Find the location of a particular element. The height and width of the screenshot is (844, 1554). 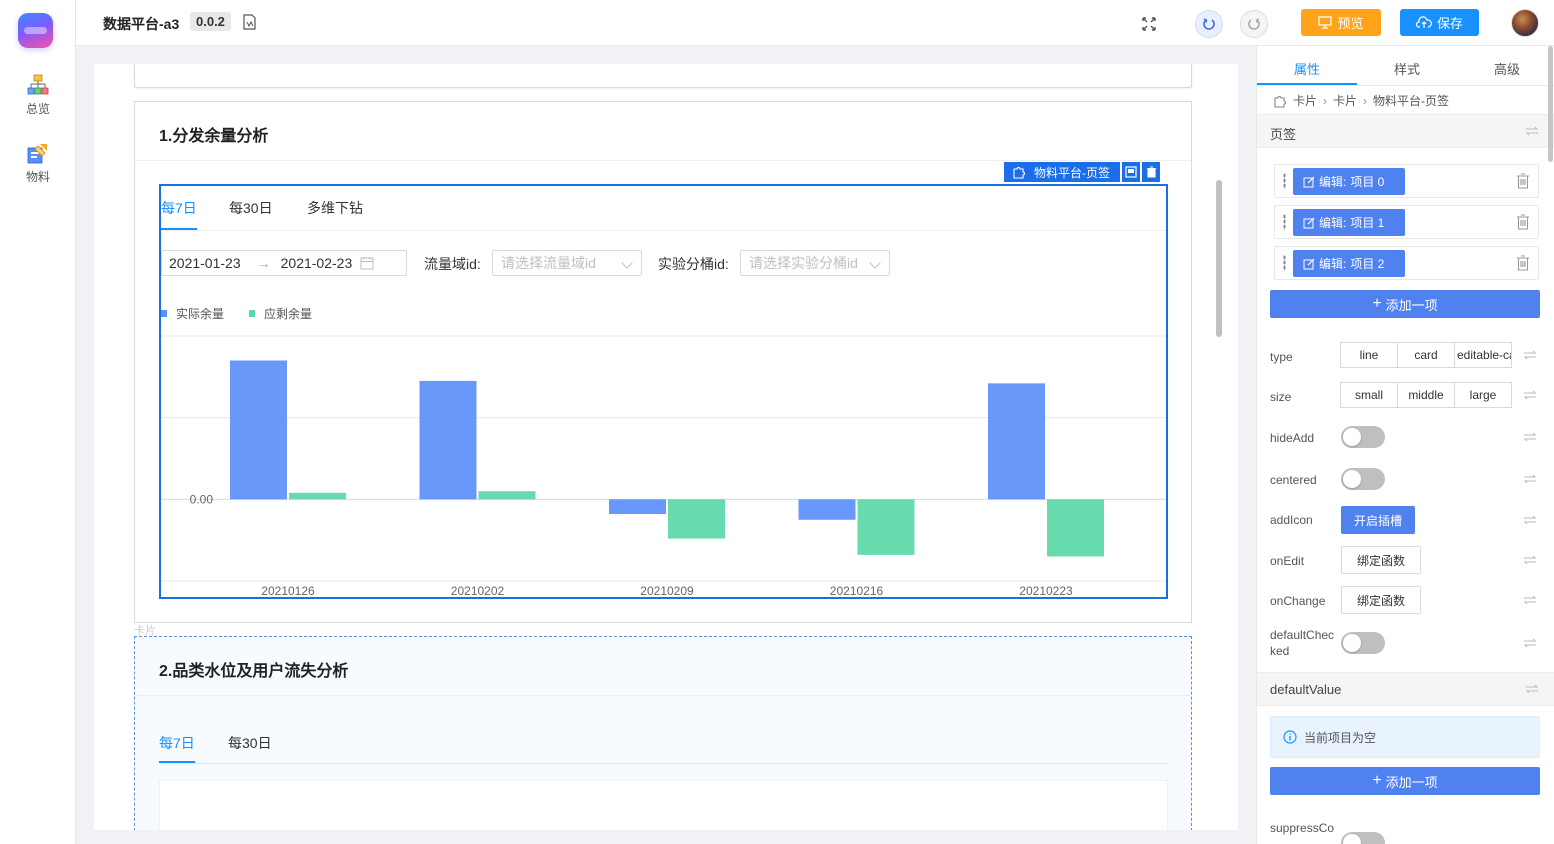

fullscreen-icon is located at coordinates (1149, 24).